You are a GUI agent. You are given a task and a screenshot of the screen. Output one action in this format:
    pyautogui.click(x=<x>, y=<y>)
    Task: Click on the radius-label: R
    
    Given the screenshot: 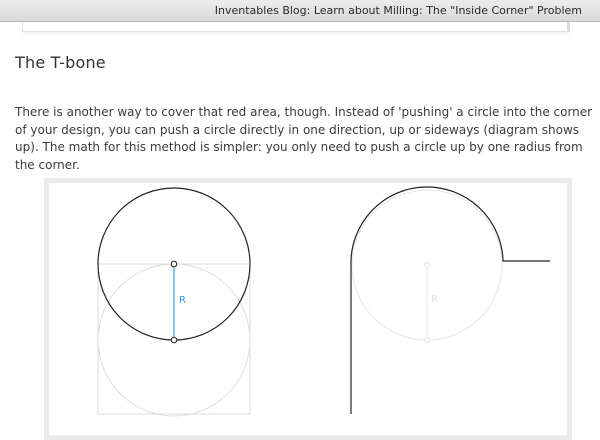 What is the action you would take?
    pyautogui.click(x=182, y=300)
    